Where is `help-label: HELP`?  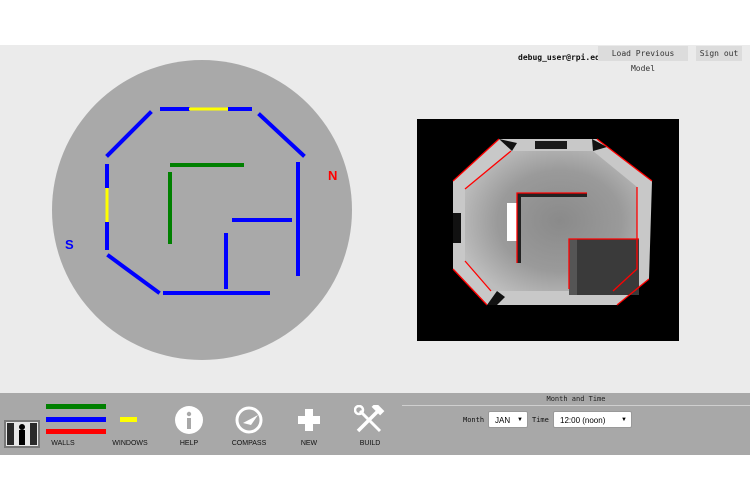
help-label: HELP is located at coordinates (189, 443).